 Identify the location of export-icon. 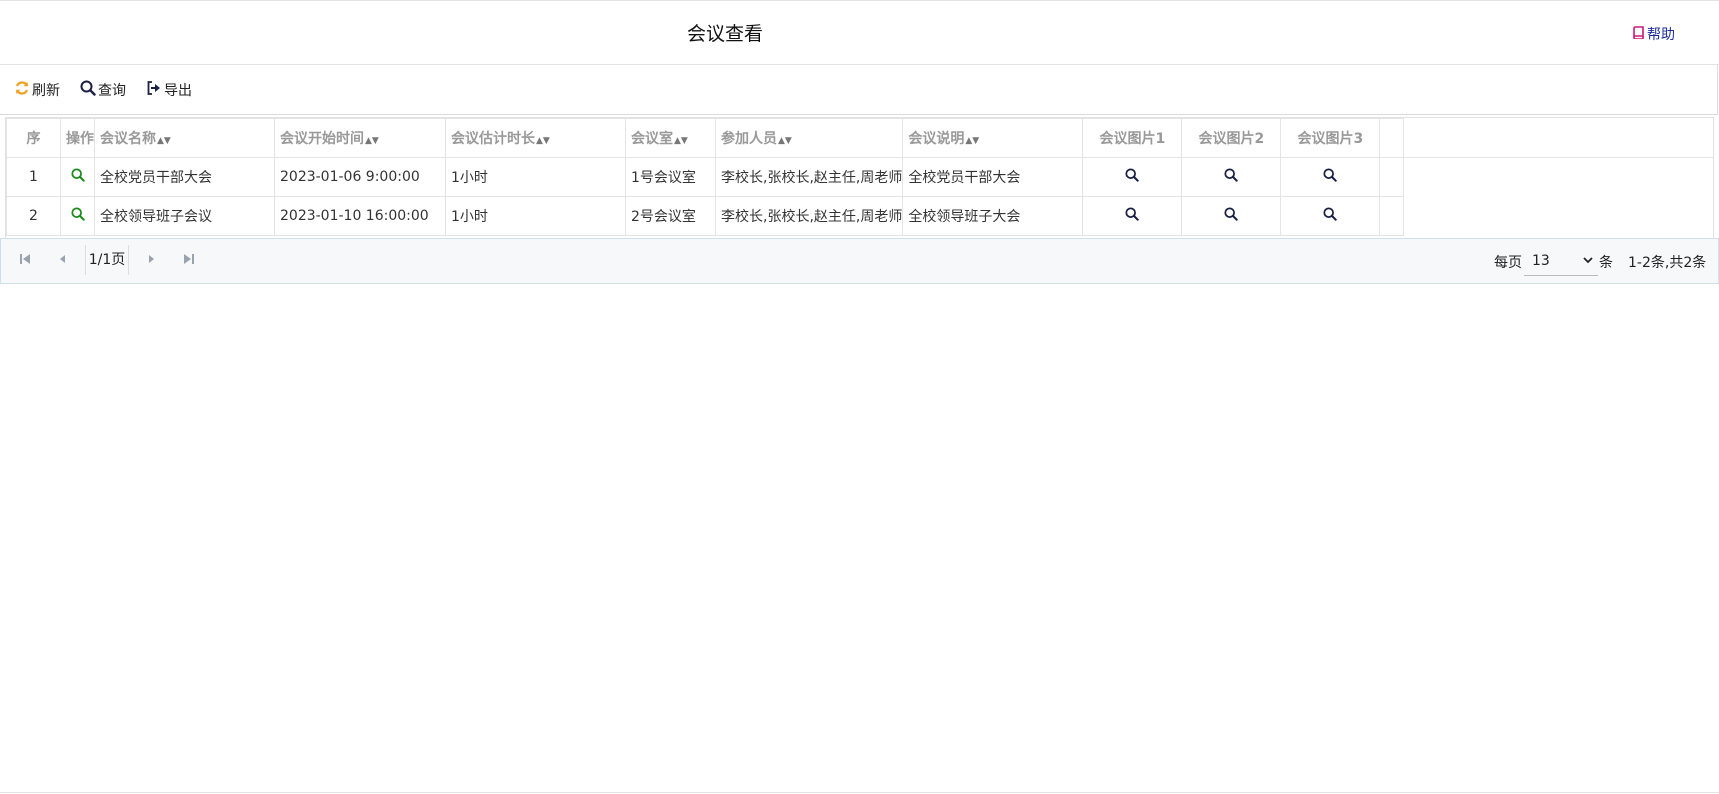
(154, 90).